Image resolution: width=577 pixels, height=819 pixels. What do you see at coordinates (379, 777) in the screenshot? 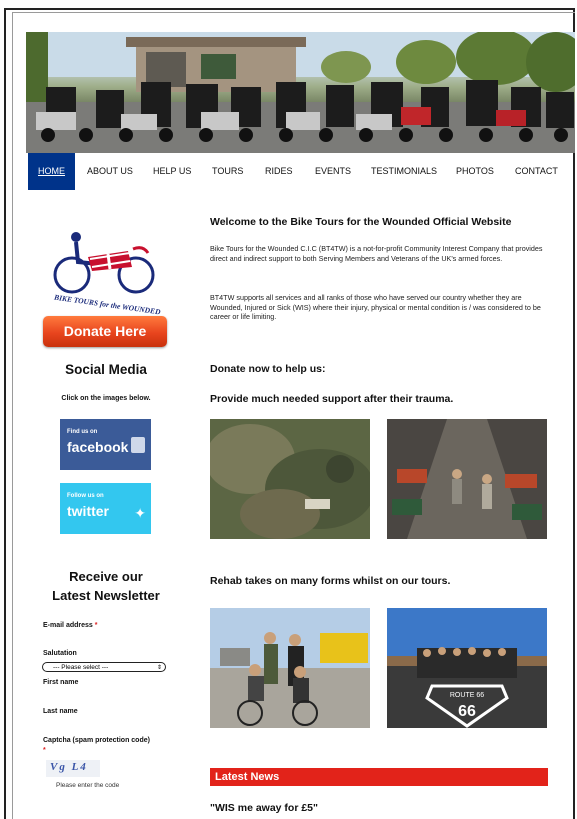
I see `latest-news-bar: Latest News` at bounding box center [379, 777].